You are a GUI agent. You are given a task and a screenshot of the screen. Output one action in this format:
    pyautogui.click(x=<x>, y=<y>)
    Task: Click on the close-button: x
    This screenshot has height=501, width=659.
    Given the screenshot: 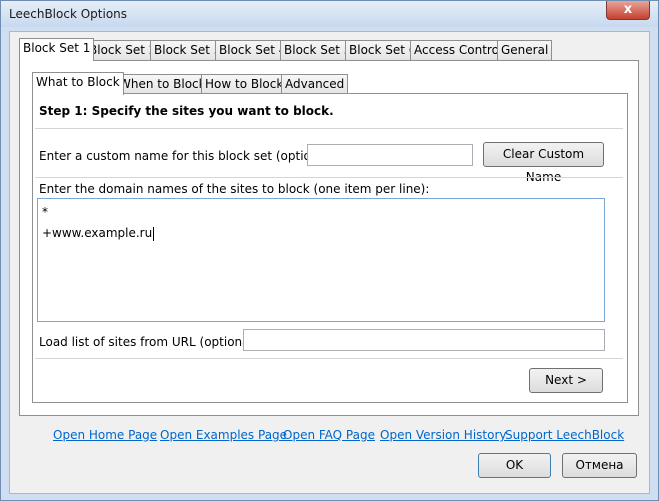 What is the action you would take?
    pyautogui.click(x=628, y=10)
    